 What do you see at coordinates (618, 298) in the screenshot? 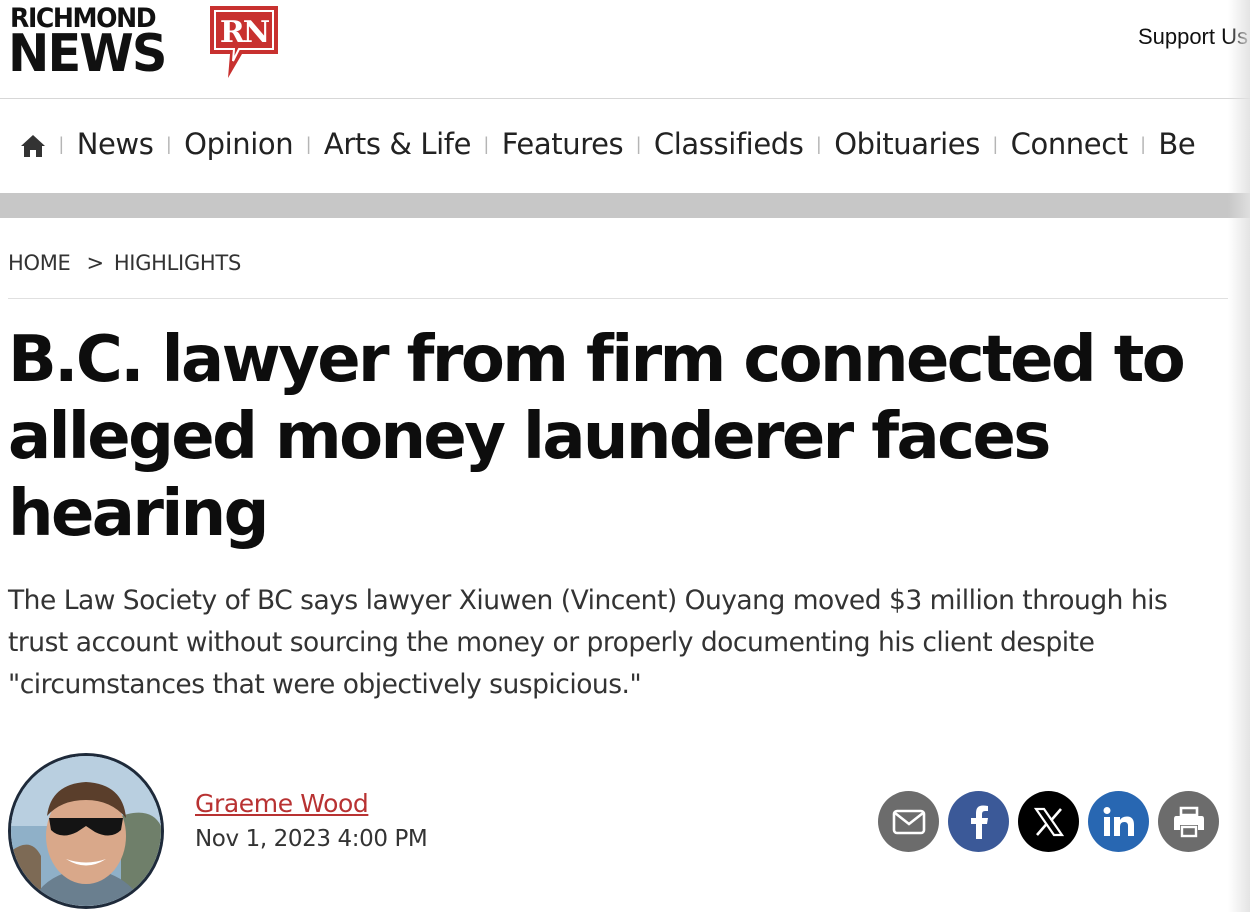
I see `breadcrumb-divider` at bounding box center [618, 298].